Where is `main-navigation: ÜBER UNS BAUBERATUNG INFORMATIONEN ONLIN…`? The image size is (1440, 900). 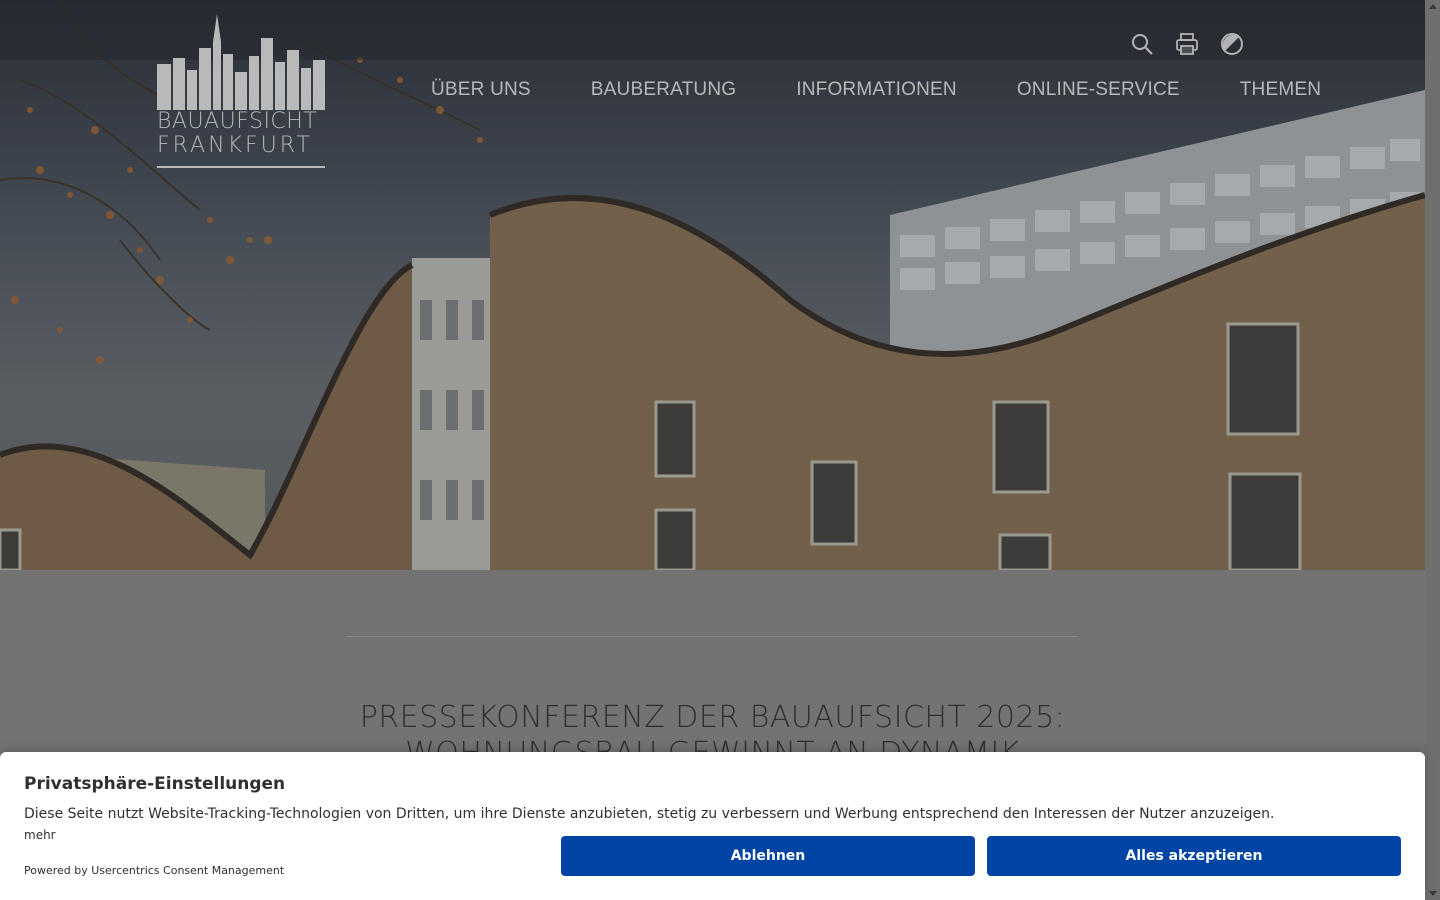
main-navigation: ÜBER UNS BAUBERATUNG INFORMATIONEN ONLIN… is located at coordinates (876, 90).